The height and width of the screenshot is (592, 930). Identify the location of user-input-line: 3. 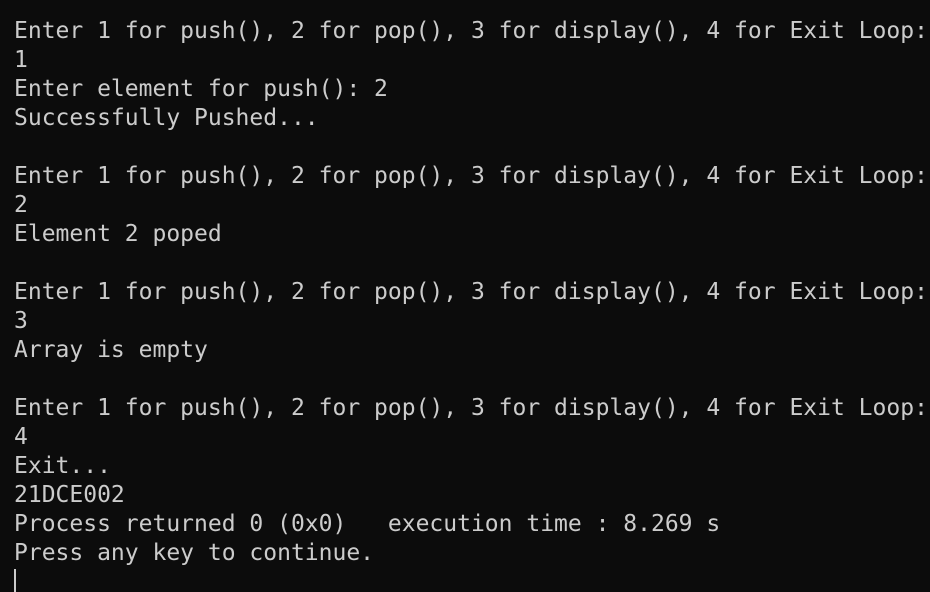
(21, 321).